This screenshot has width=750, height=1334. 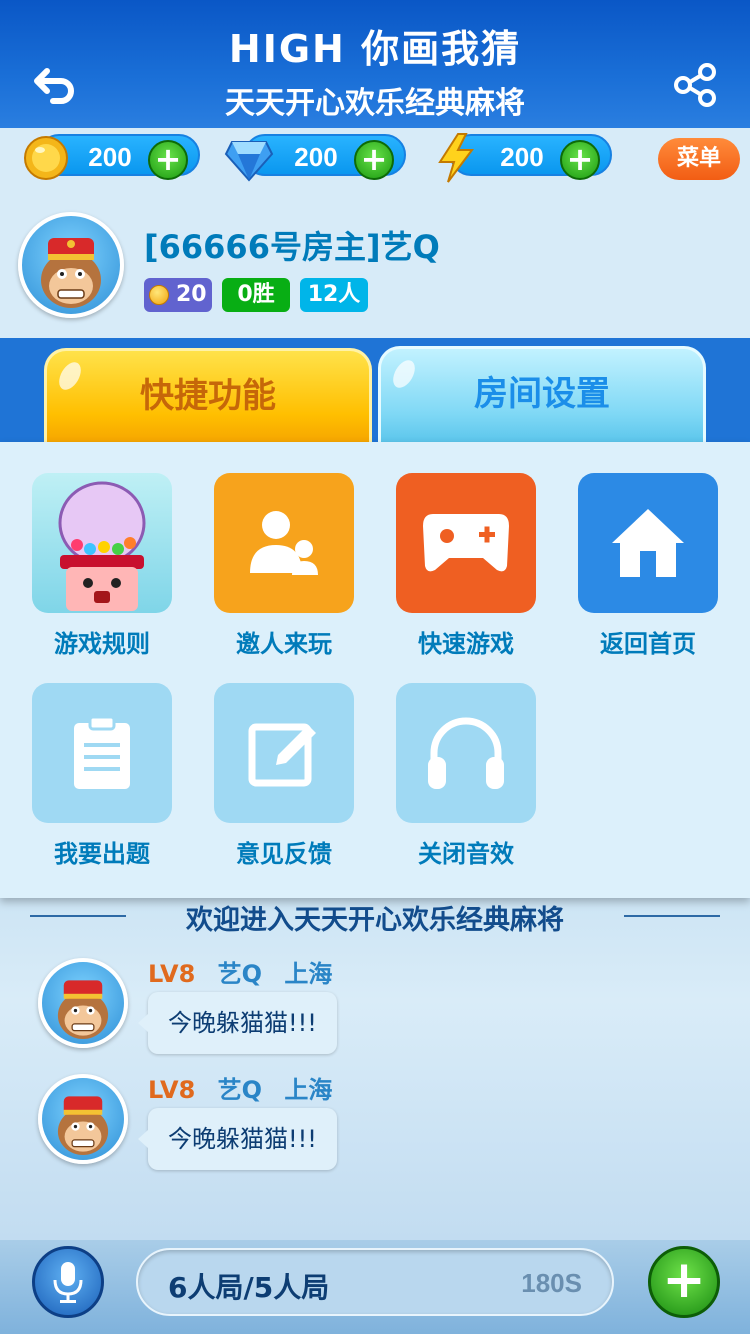 I want to click on people-badge: 12人, so click(x=334, y=295).